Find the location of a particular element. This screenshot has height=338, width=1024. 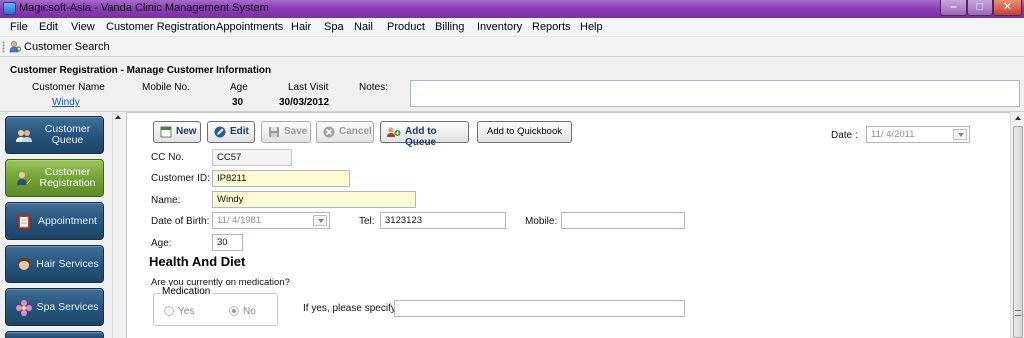

menu-view: View is located at coordinates (83, 27).